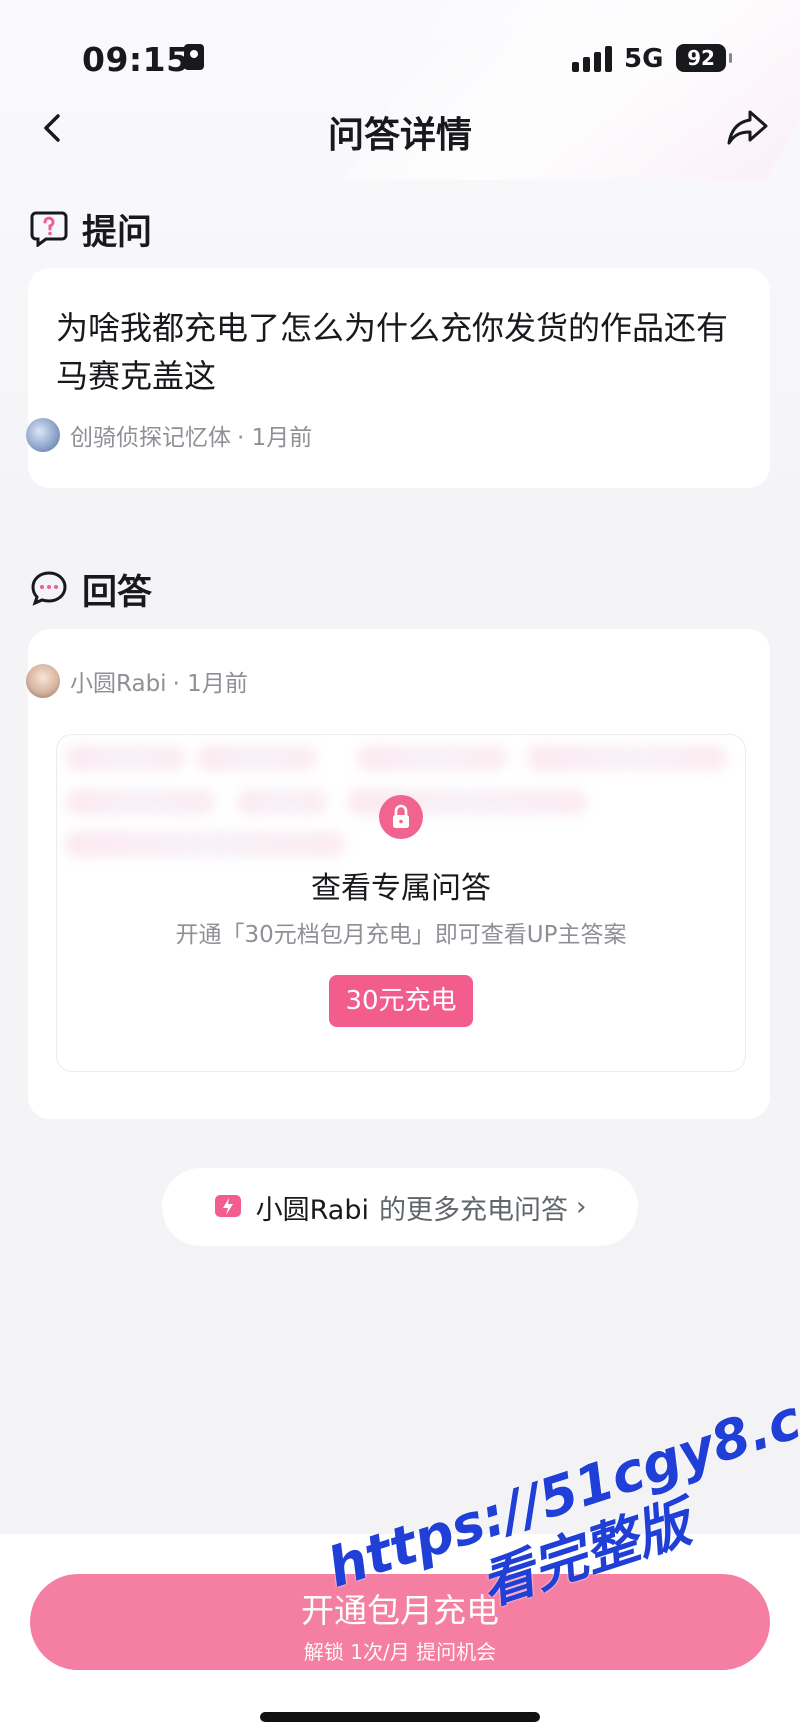  I want to click on question-text: 为啥我都充电了怎么为什么充你发货的作品还有马赛克盖这, so click(392, 352).